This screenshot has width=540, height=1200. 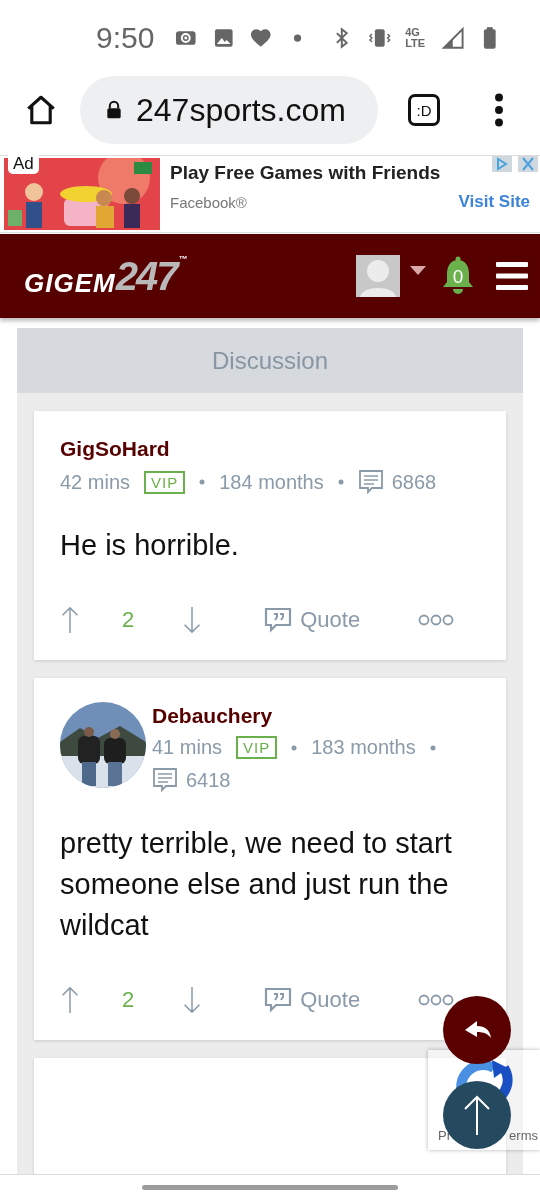 I want to click on terms-link: erms, so click(x=523, y=1135).